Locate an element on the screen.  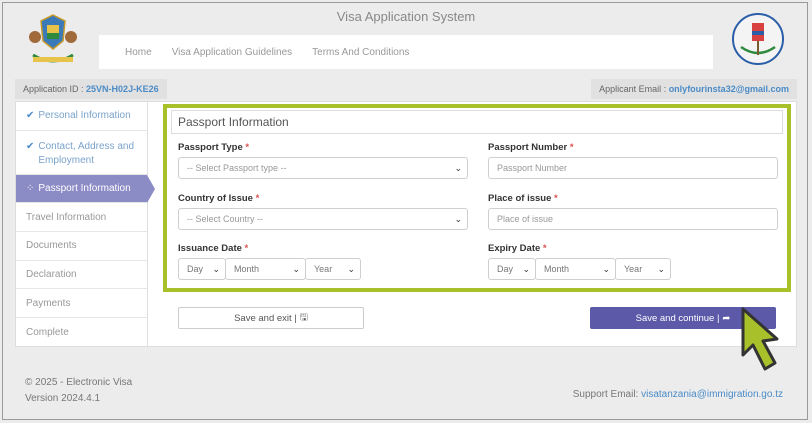
applicant-email-label: Applicant Email : is located at coordinates (633, 89).